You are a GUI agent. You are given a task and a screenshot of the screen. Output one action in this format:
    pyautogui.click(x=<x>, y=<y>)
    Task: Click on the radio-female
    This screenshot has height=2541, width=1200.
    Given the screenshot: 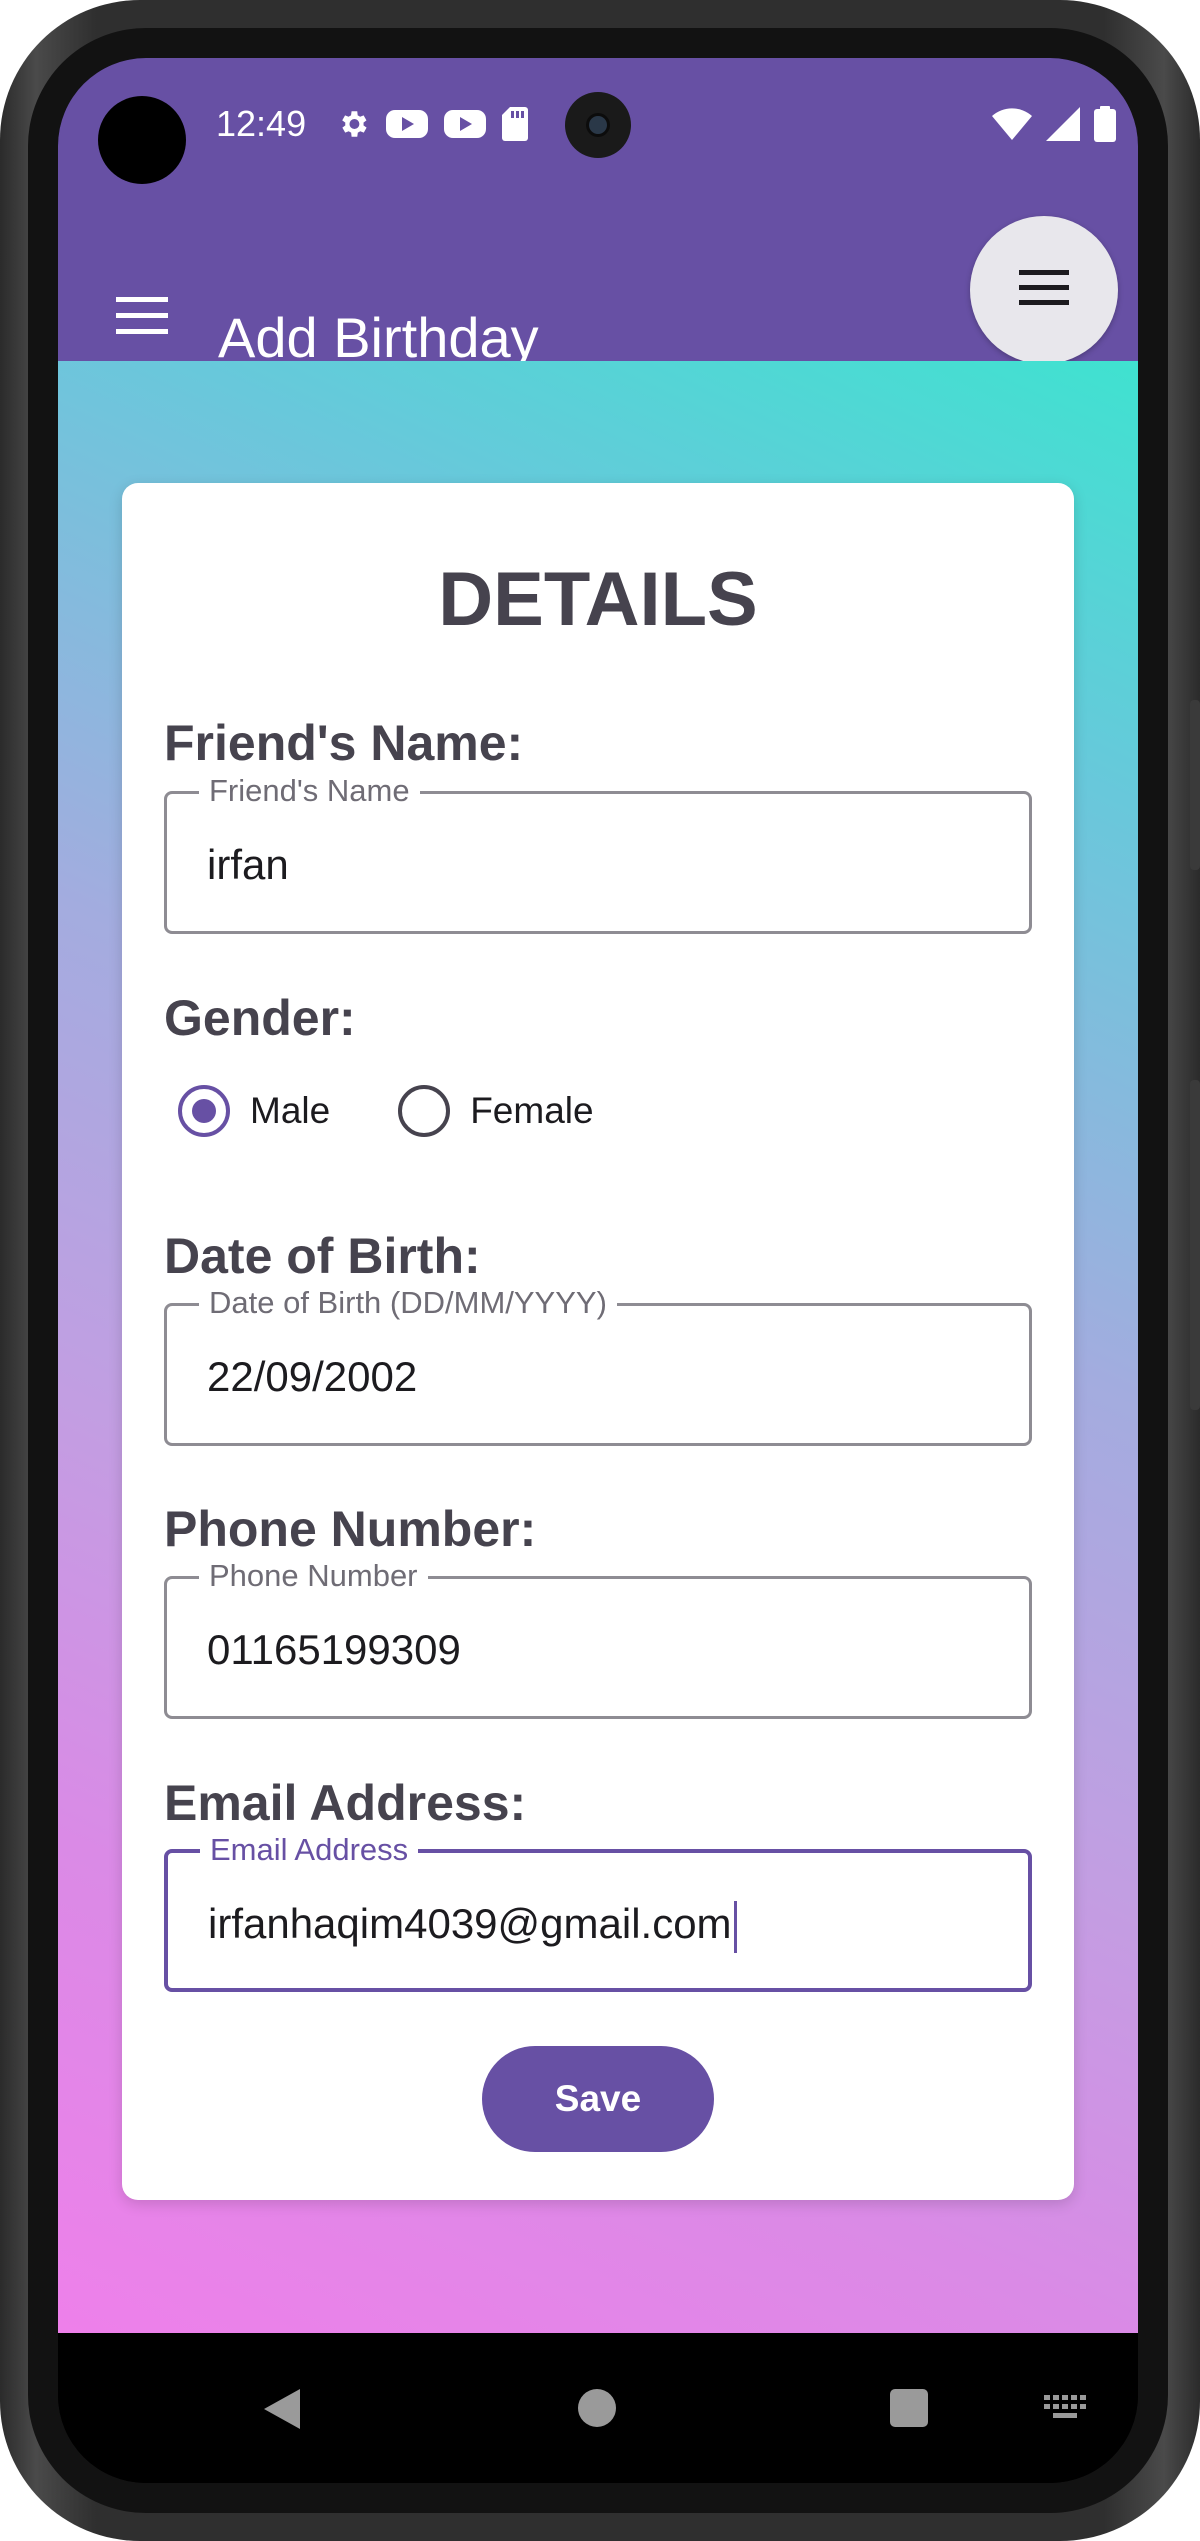 What is the action you would take?
    pyautogui.click(x=424, y=1111)
    